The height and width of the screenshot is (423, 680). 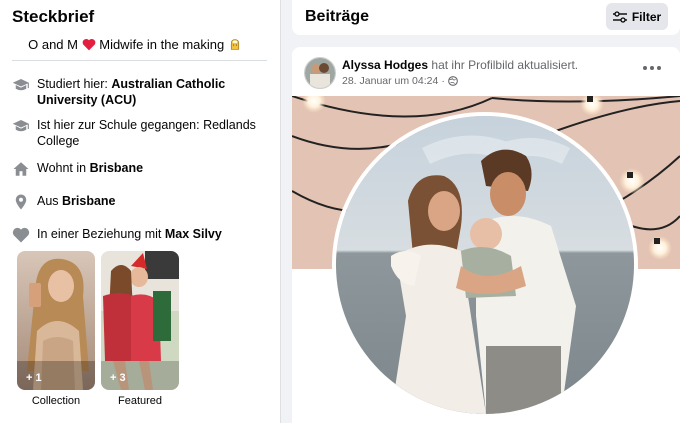 I want to click on author-name-link: Alyssa Hodges, so click(x=385, y=65).